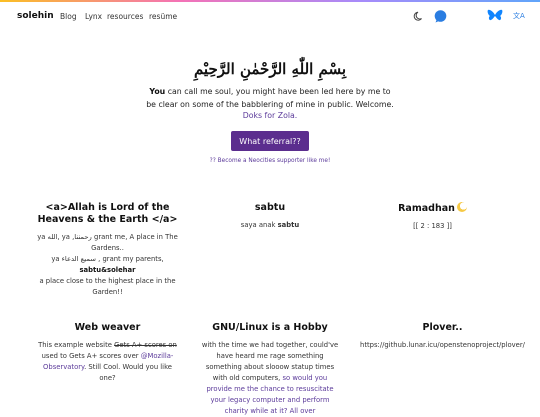  I want to click on card-sabtu: sabtu saya anak sabtu, so click(270, 216).